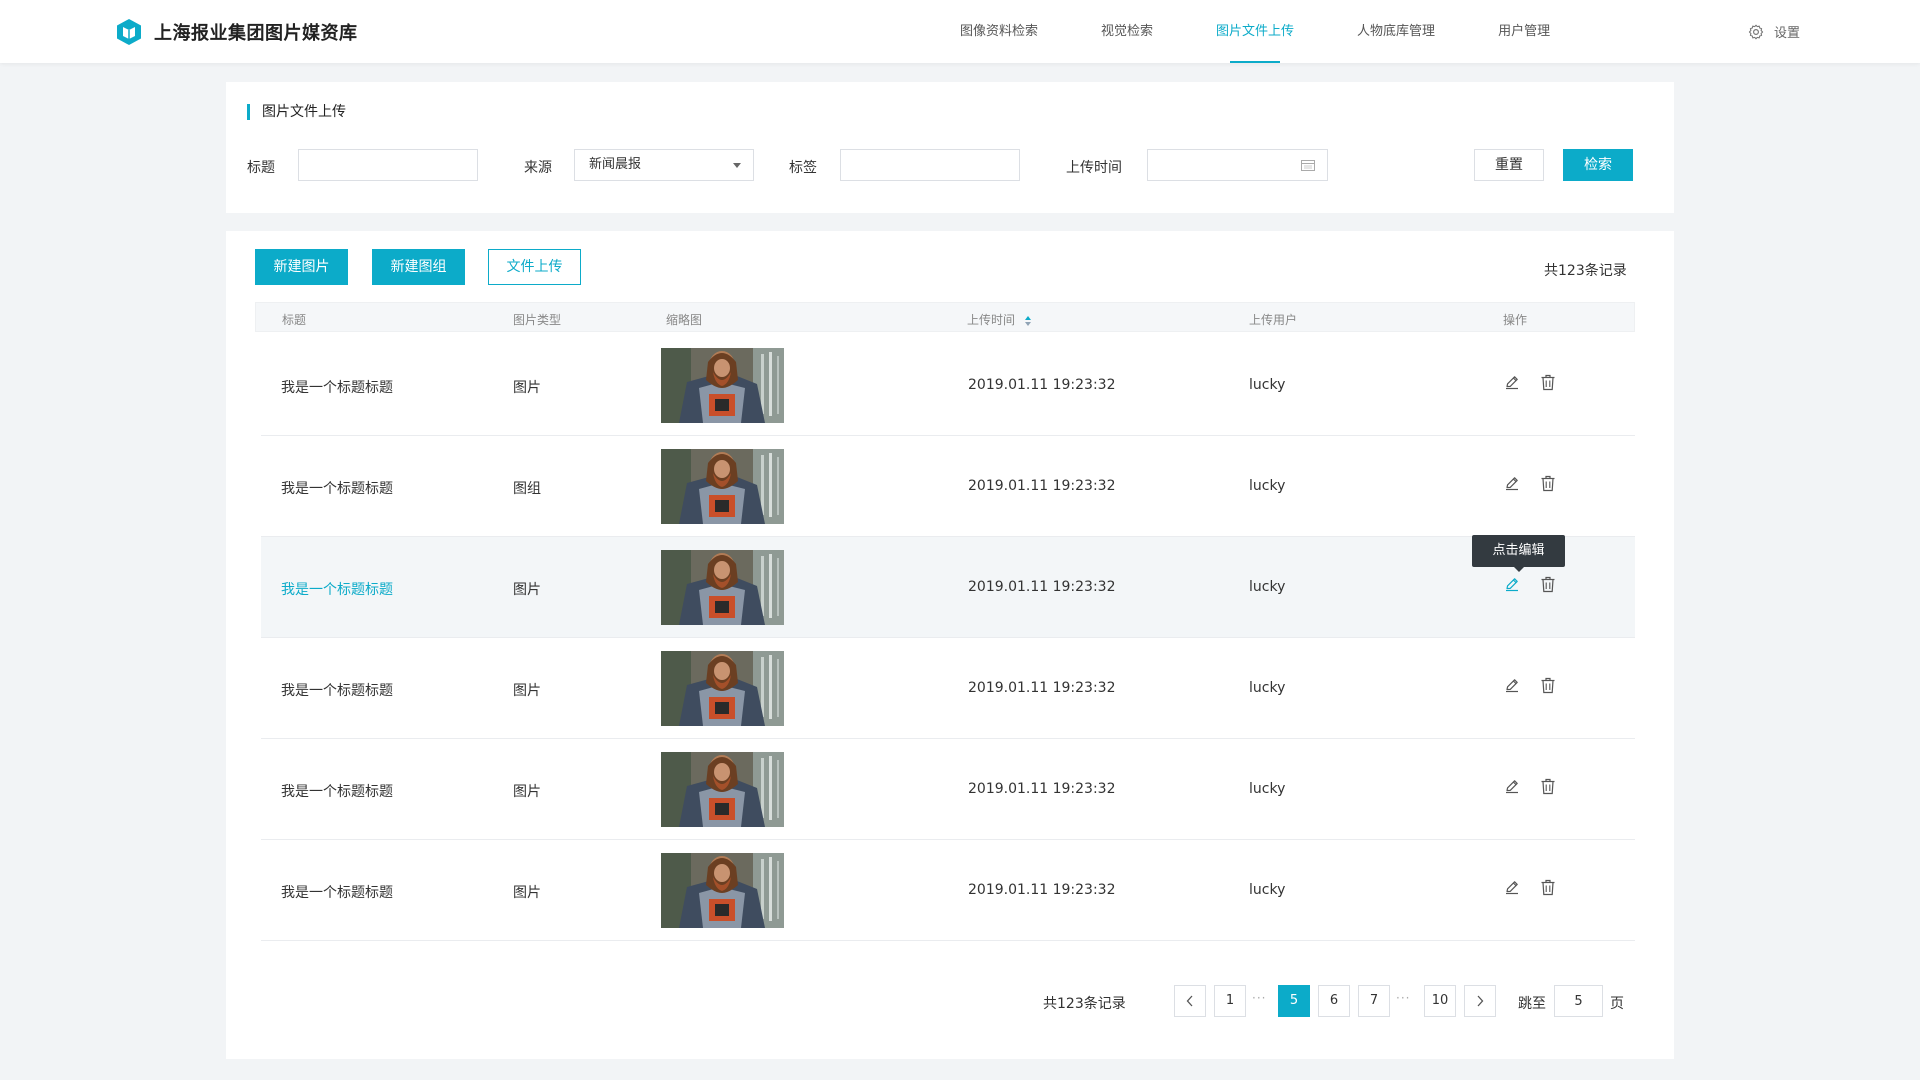 Image resolution: width=1920 pixels, height=1080 pixels. What do you see at coordinates (803, 168) in the screenshot?
I see `tag-label: 标签` at bounding box center [803, 168].